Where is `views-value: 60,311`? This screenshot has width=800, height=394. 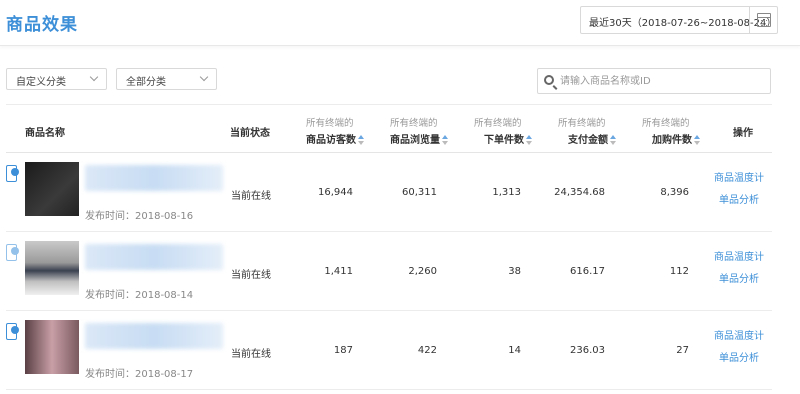 views-value: 60,311 is located at coordinates (419, 192).